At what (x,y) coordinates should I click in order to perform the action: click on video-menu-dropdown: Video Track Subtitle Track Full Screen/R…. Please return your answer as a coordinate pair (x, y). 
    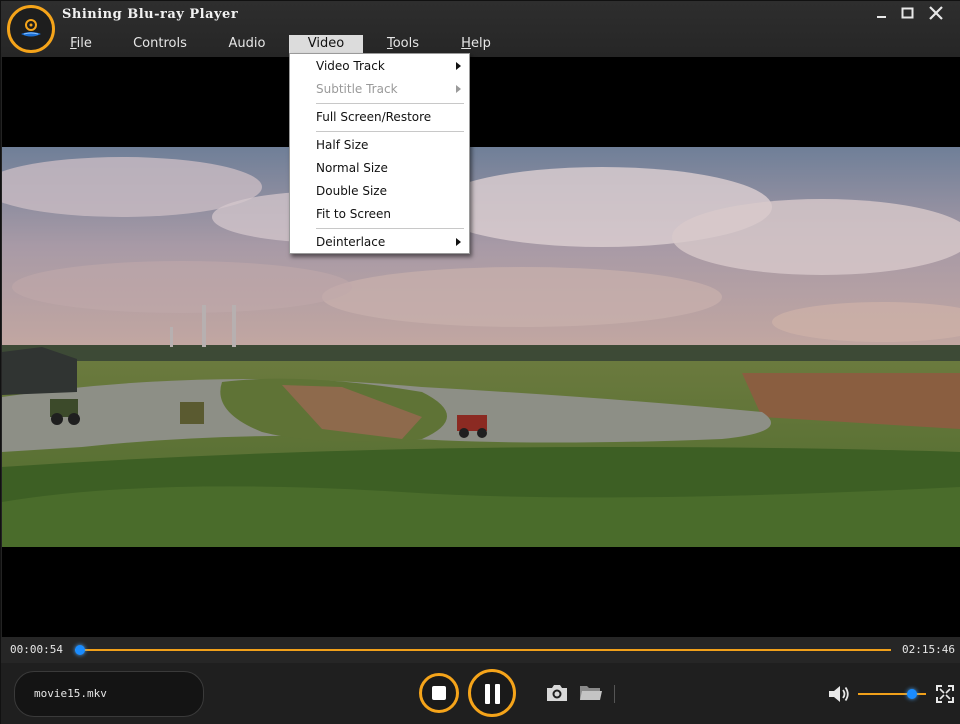
    Looking at the image, I should click on (379, 153).